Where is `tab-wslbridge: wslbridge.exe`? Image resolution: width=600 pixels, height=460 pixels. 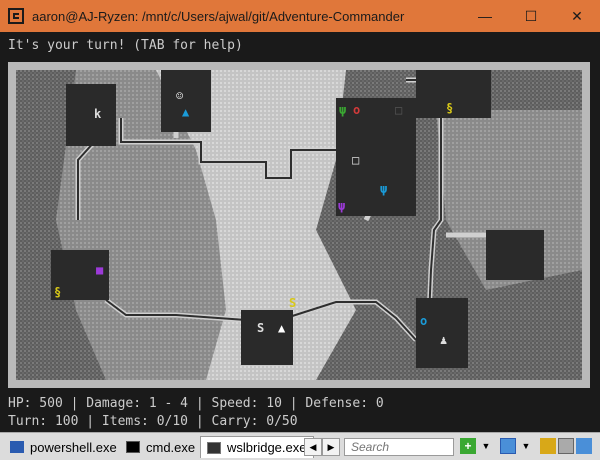 tab-wslbridge: wslbridge.exe is located at coordinates (257, 447).